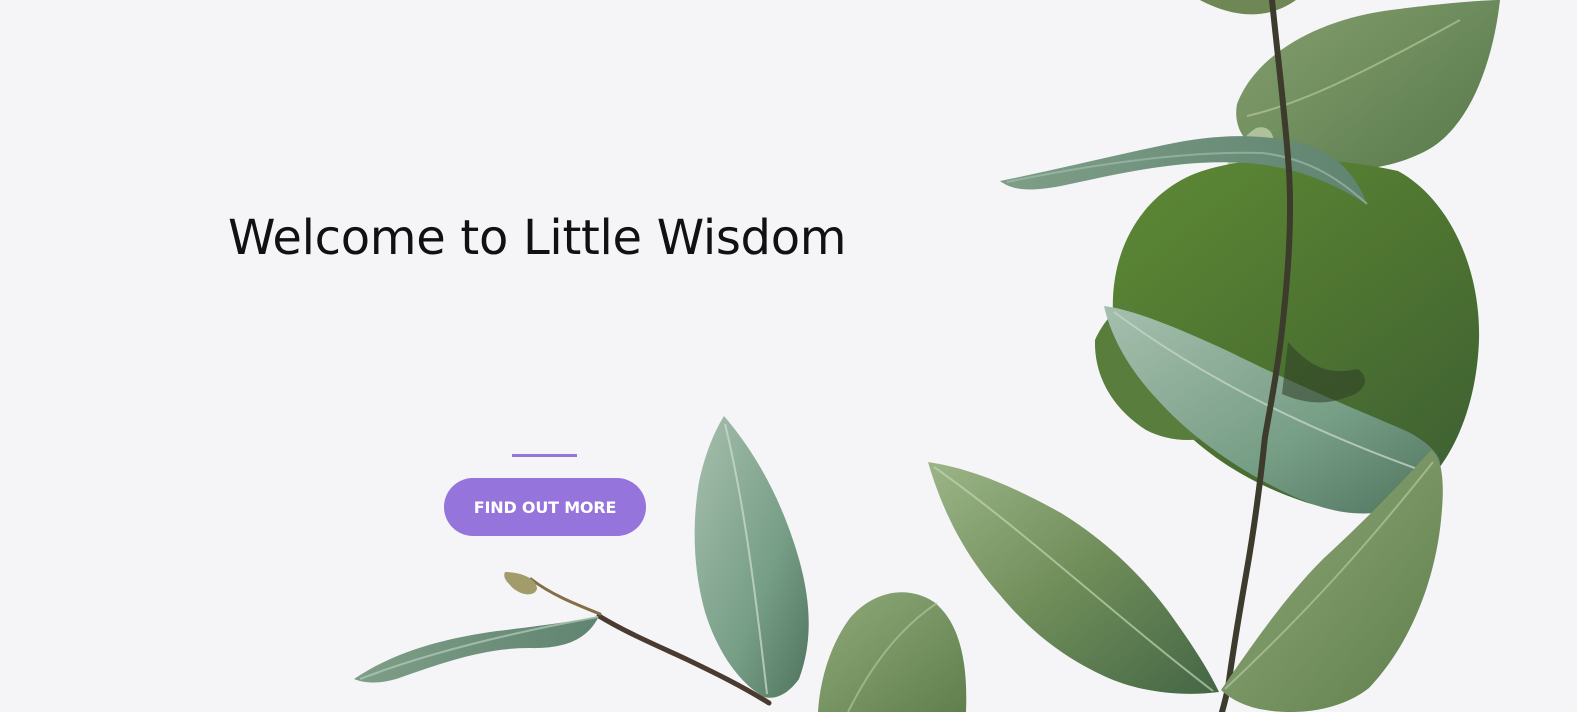  What do you see at coordinates (544, 455) in the screenshot?
I see `accent-divider` at bounding box center [544, 455].